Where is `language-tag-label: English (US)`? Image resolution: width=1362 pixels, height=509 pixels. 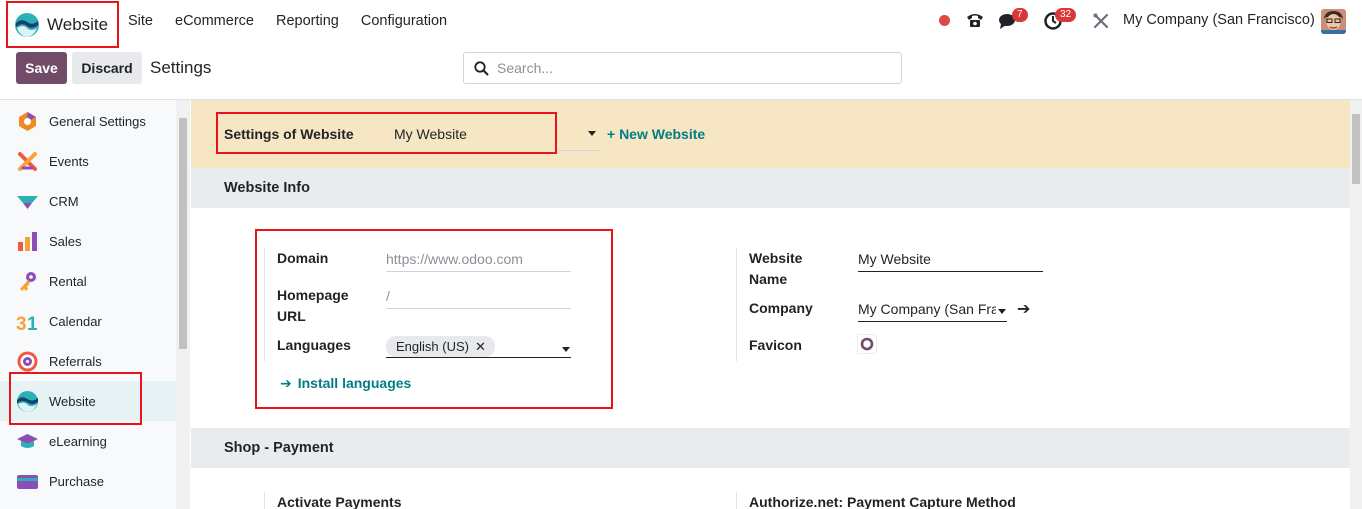
language-tag-label: English (US) is located at coordinates (432, 346).